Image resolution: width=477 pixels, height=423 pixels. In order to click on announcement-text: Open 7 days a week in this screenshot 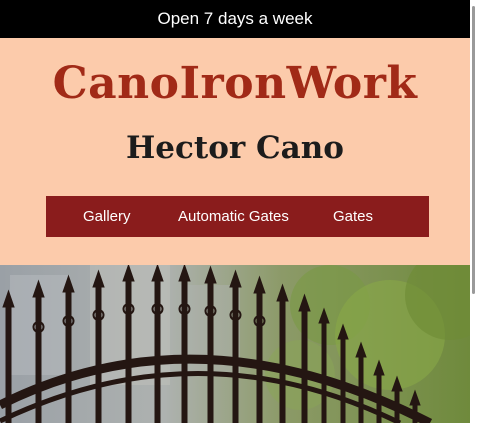, I will do `click(235, 18)`.